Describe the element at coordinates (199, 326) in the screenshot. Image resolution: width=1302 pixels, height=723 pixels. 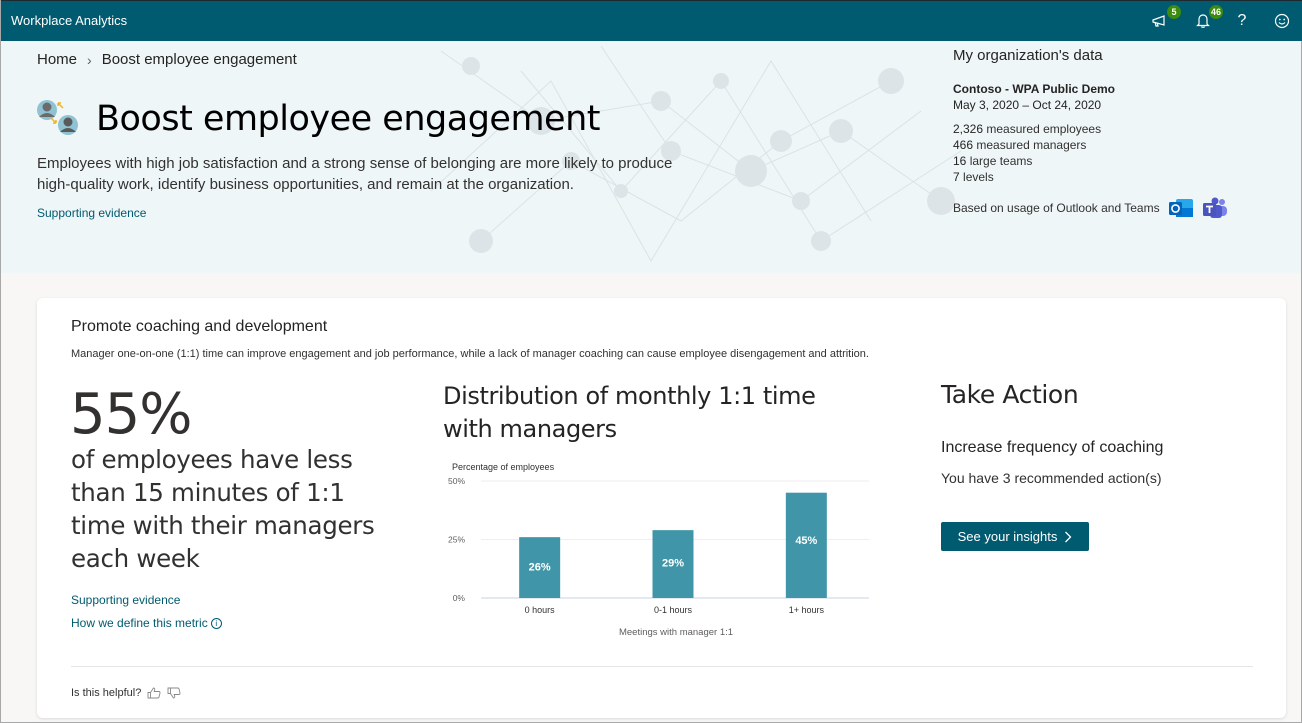
I see `card-title: Promote coaching and development` at that location.